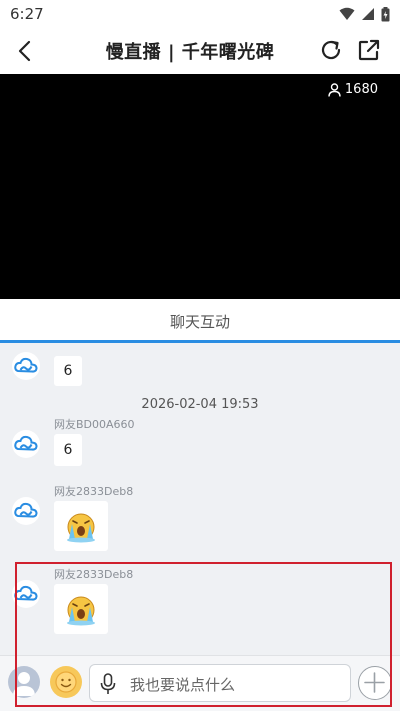  What do you see at coordinates (361, 89) in the screenshot?
I see `viewer-count-value: 1680` at bounding box center [361, 89].